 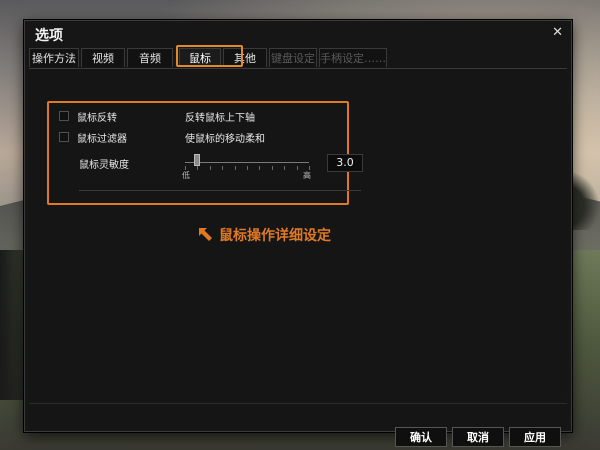 I want to click on mouse-filter-row: 鼠标过滤器, so click(x=93, y=137).